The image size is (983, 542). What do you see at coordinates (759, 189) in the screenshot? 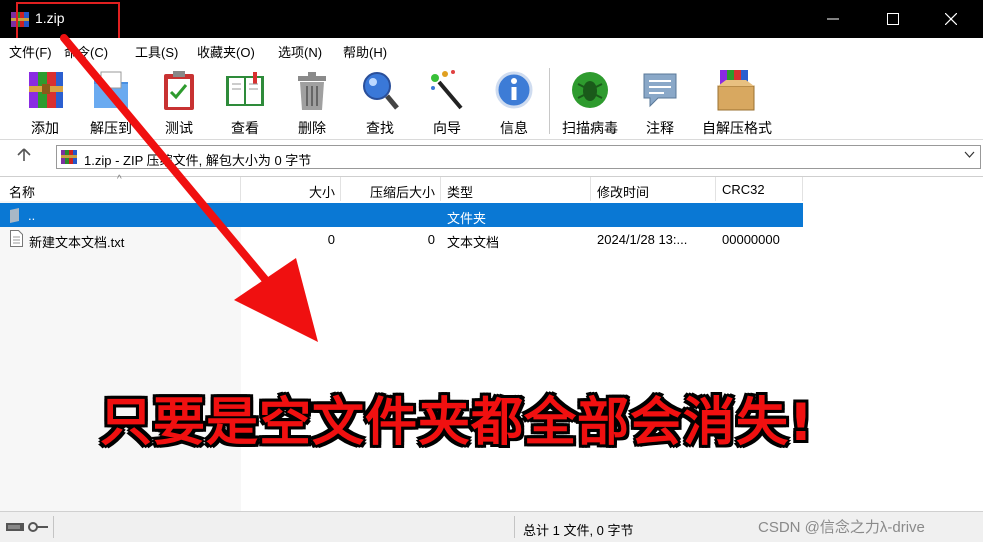
I see `column-header-crc32: CRC32` at bounding box center [759, 189].